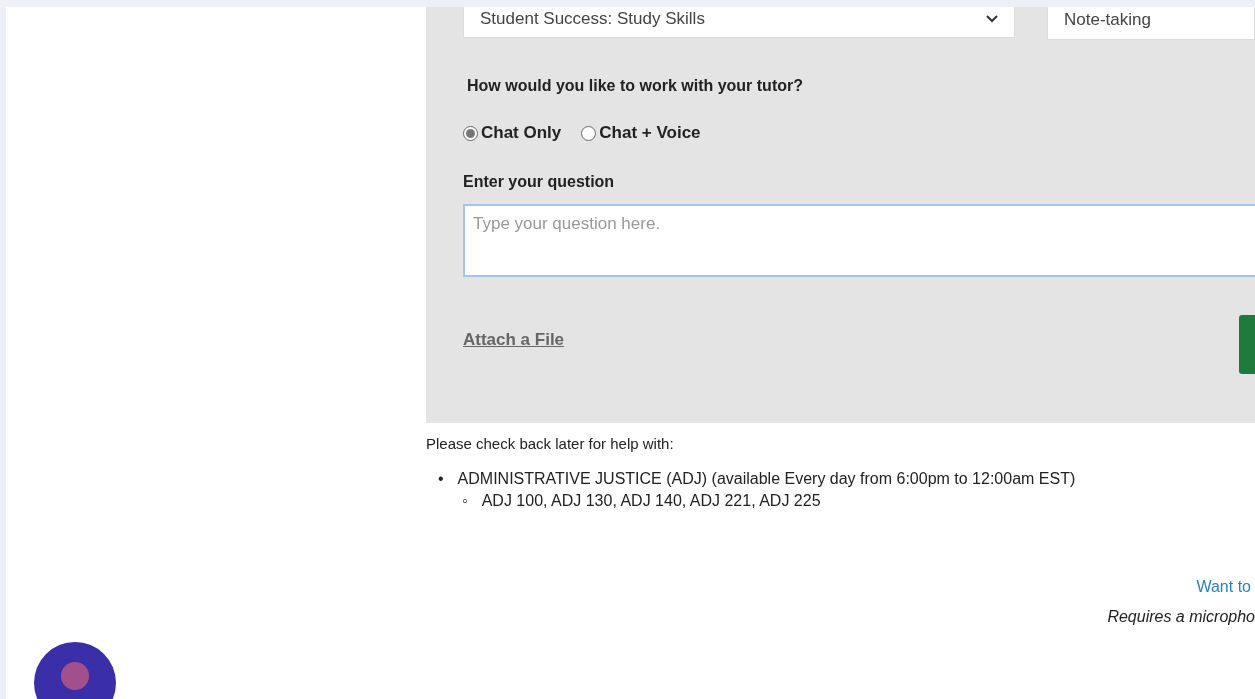  What do you see at coordinates (514, 340) in the screenshot?
I see `attach-file-link: Attach a File` at bounding box center [514, 340].